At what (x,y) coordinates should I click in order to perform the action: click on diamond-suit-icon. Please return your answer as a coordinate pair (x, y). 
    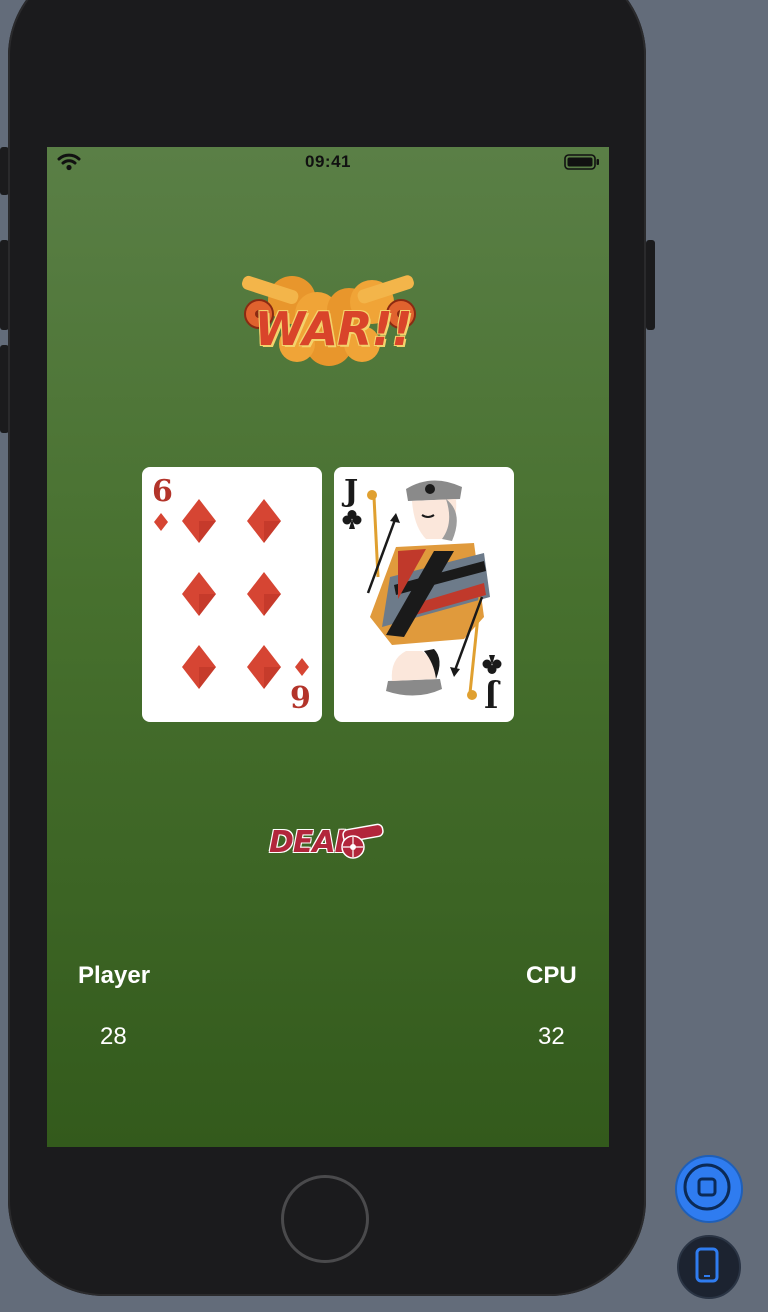
    Looking at the image, I should click on (302, 667).